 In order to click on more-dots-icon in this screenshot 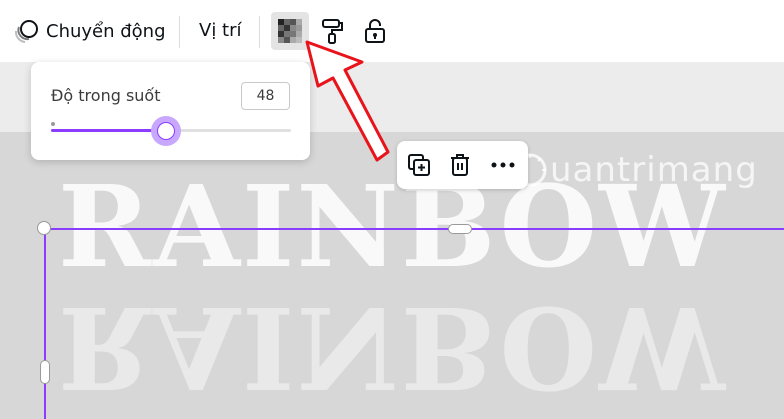, I will do `click(503, 165)`.